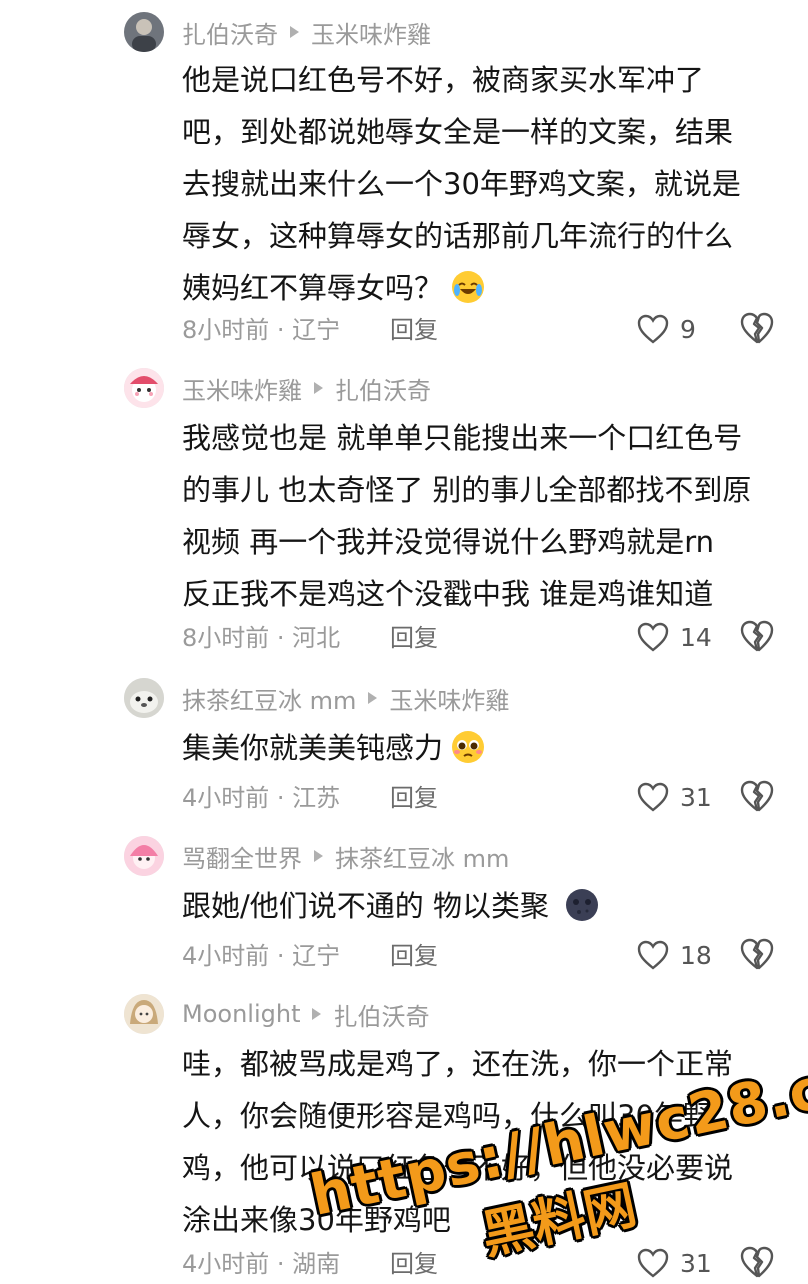 The image size is (808, 1284). Describe the element at coordinates (468, 747) in the screenshot. I see `pleading-face-icon` at that location.